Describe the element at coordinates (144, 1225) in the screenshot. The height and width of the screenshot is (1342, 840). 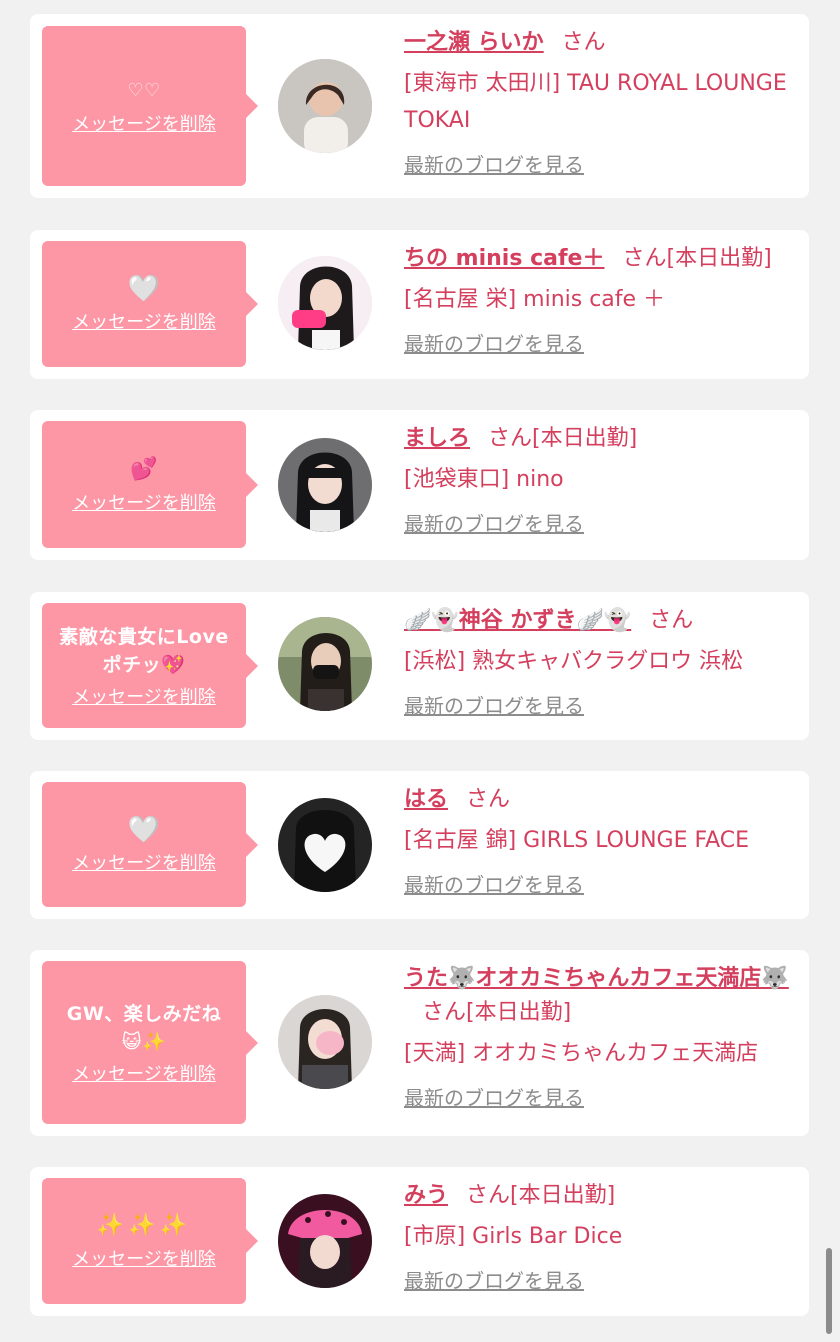
I see `message-text: ✨✨✨` at that location.